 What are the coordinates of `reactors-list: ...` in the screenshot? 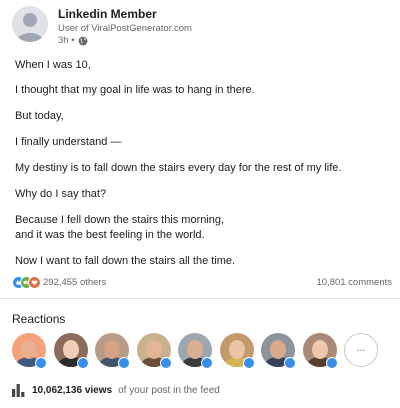 It's located at (202, 351).